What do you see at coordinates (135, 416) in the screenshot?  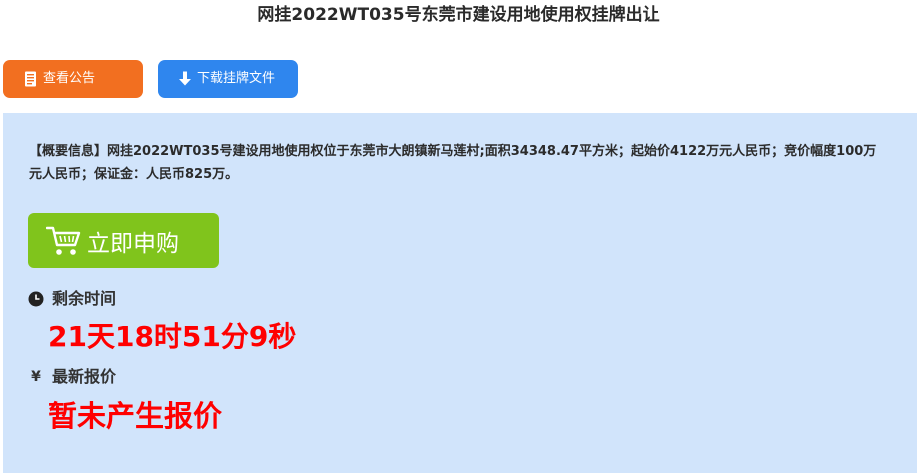 I see `latest-offer-value: 暂未产生报价` at bounding box center [135, 416].